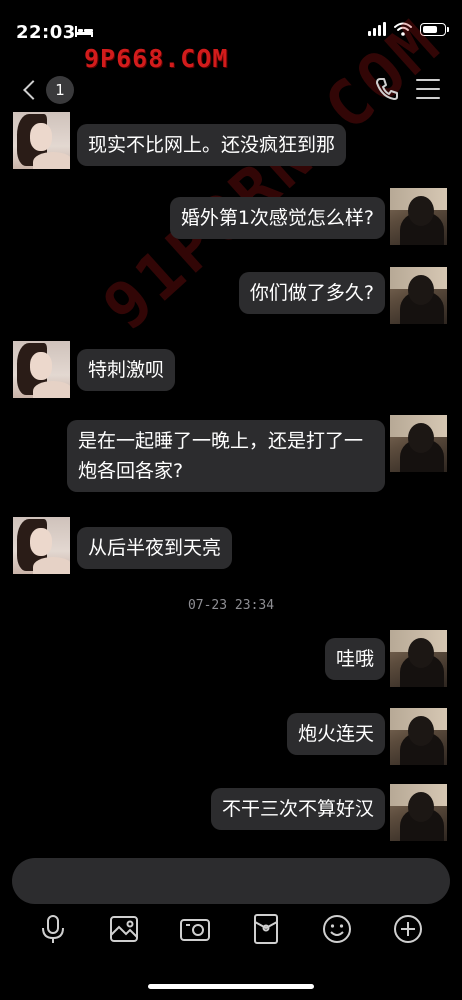 The image size is (462, 1000). What do you see at coordinates (231, 881) in the screenshot?
I see `message-input` at bounding box center [231, 881].